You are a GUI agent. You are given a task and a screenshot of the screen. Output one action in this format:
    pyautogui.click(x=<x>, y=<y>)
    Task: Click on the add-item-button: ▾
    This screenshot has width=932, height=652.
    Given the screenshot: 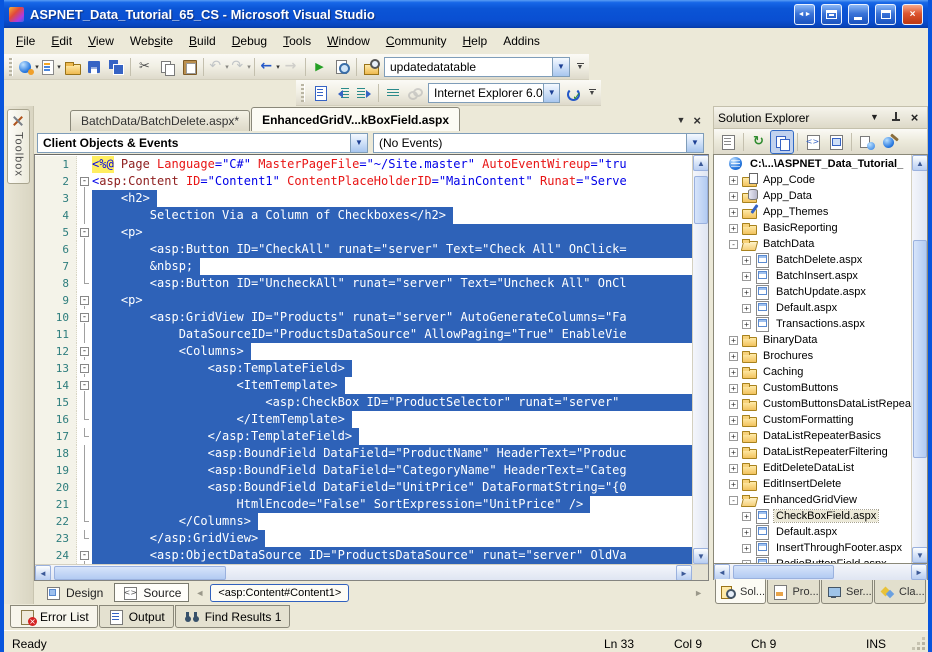 What is the action you would take?
    pyautogui.click(x=50, y=67)
    